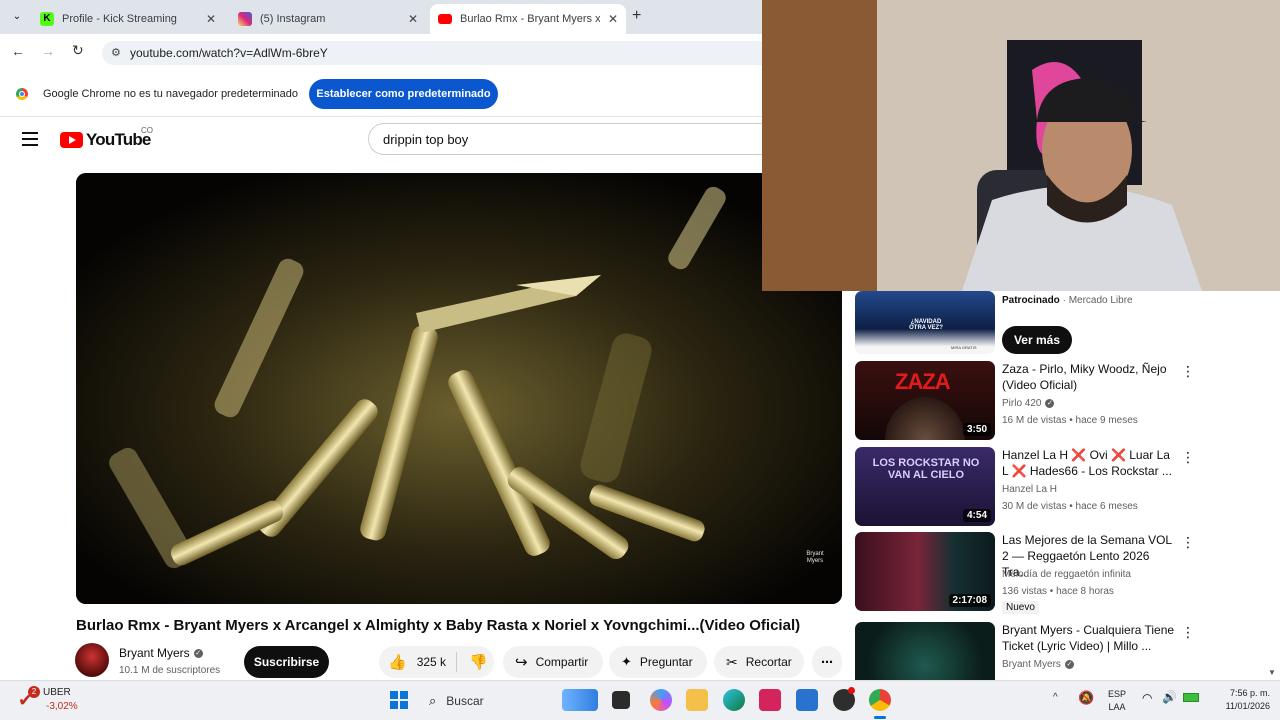 This screenshot has width=1280, height=720. Describe the element at coordinates (47, 19) in the screenshot. I see `kick-icon: K` at that location.